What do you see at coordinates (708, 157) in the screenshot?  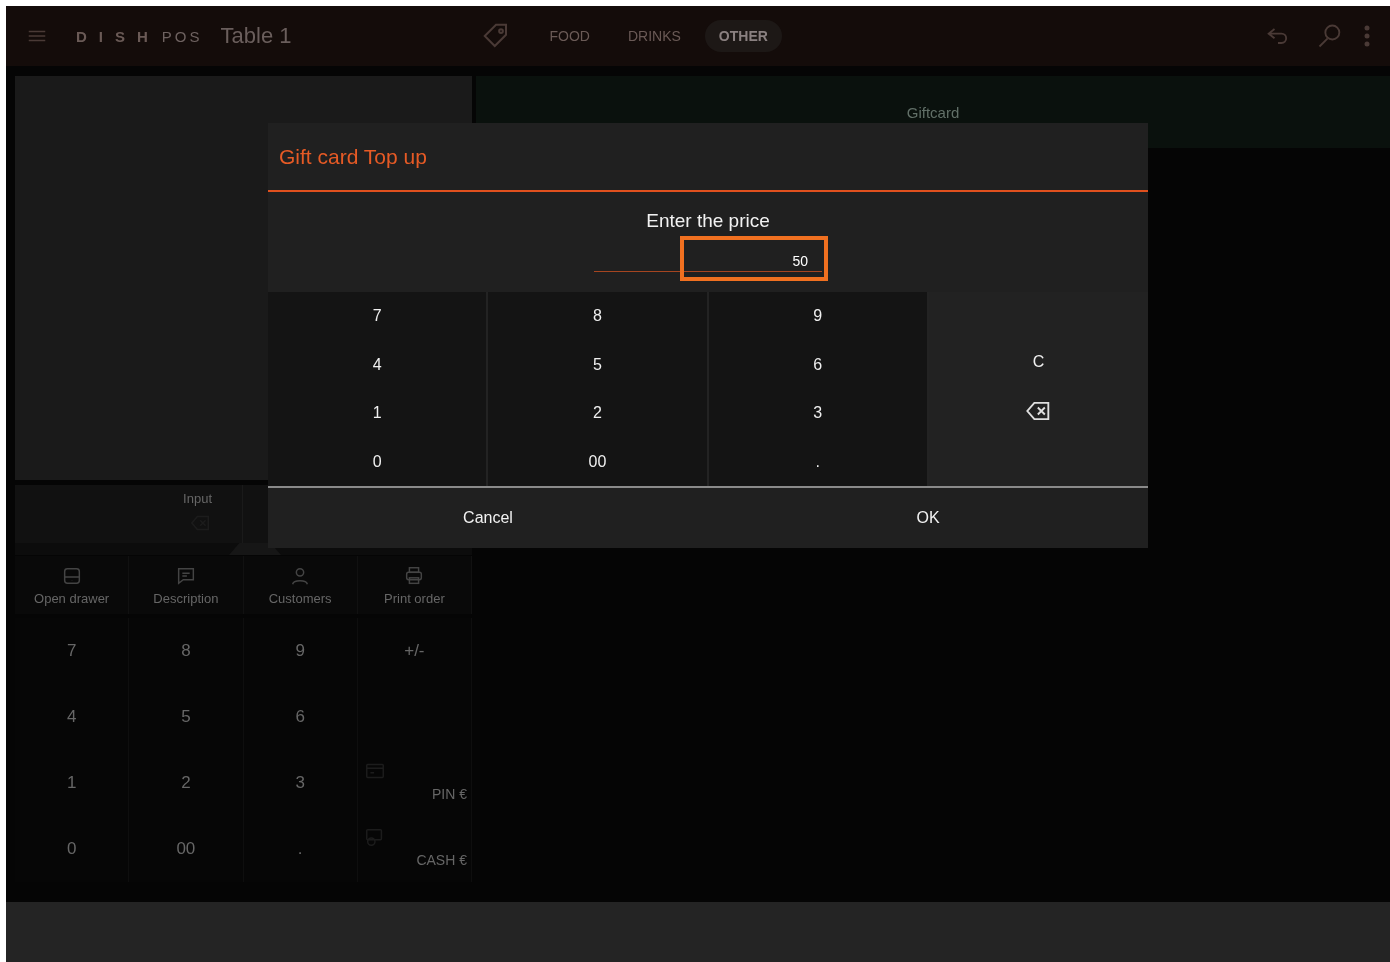 I see `dialog-title: Gift card Top up` at bounding box center [708, 157].